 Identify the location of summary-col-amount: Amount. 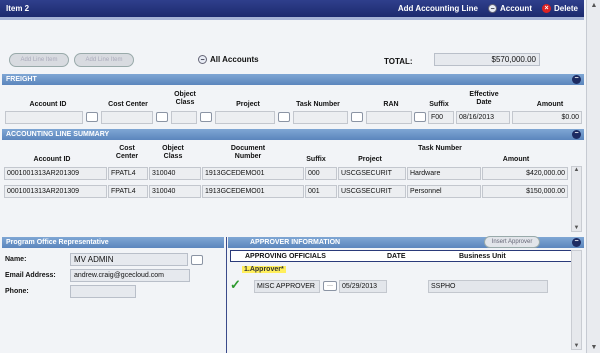
(516, 159).